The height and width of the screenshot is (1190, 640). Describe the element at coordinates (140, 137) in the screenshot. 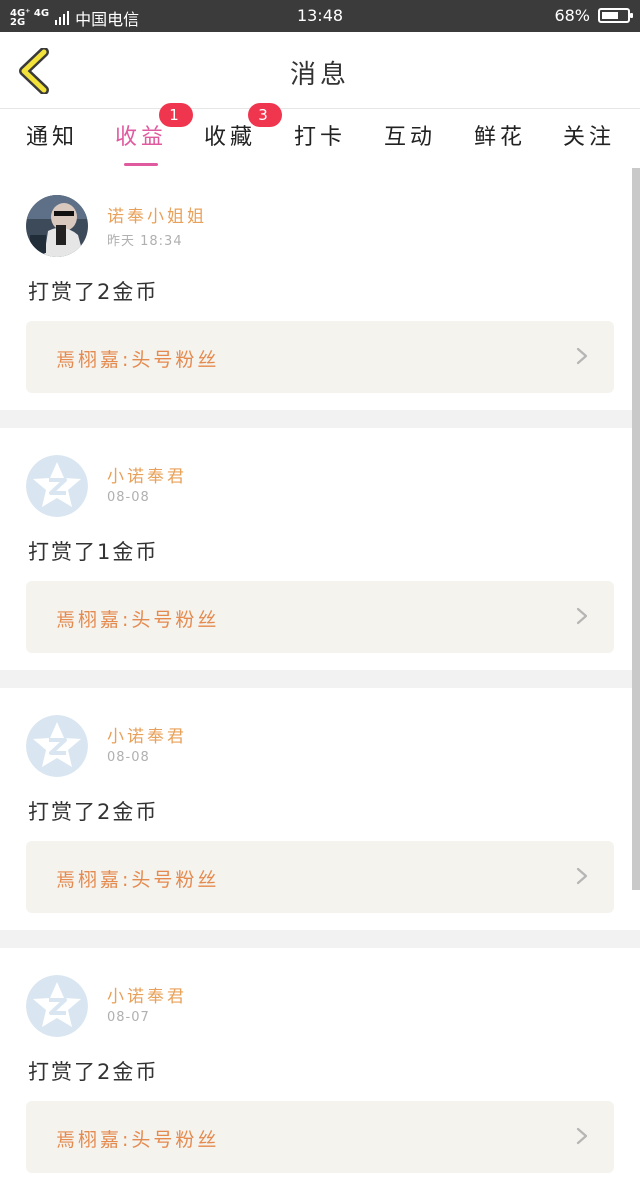

I see `tab-label: 收益` at that location.